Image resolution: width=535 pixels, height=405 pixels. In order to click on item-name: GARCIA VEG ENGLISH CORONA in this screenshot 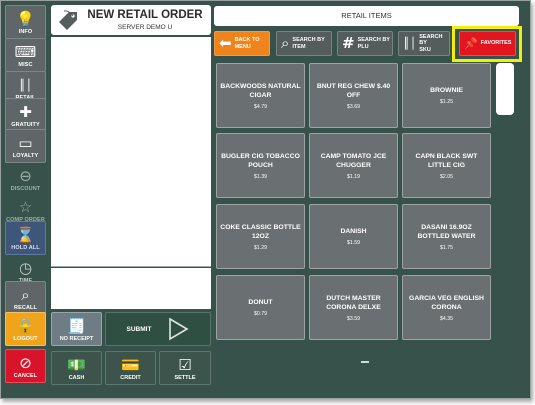, I will do `click(446, 302)`.